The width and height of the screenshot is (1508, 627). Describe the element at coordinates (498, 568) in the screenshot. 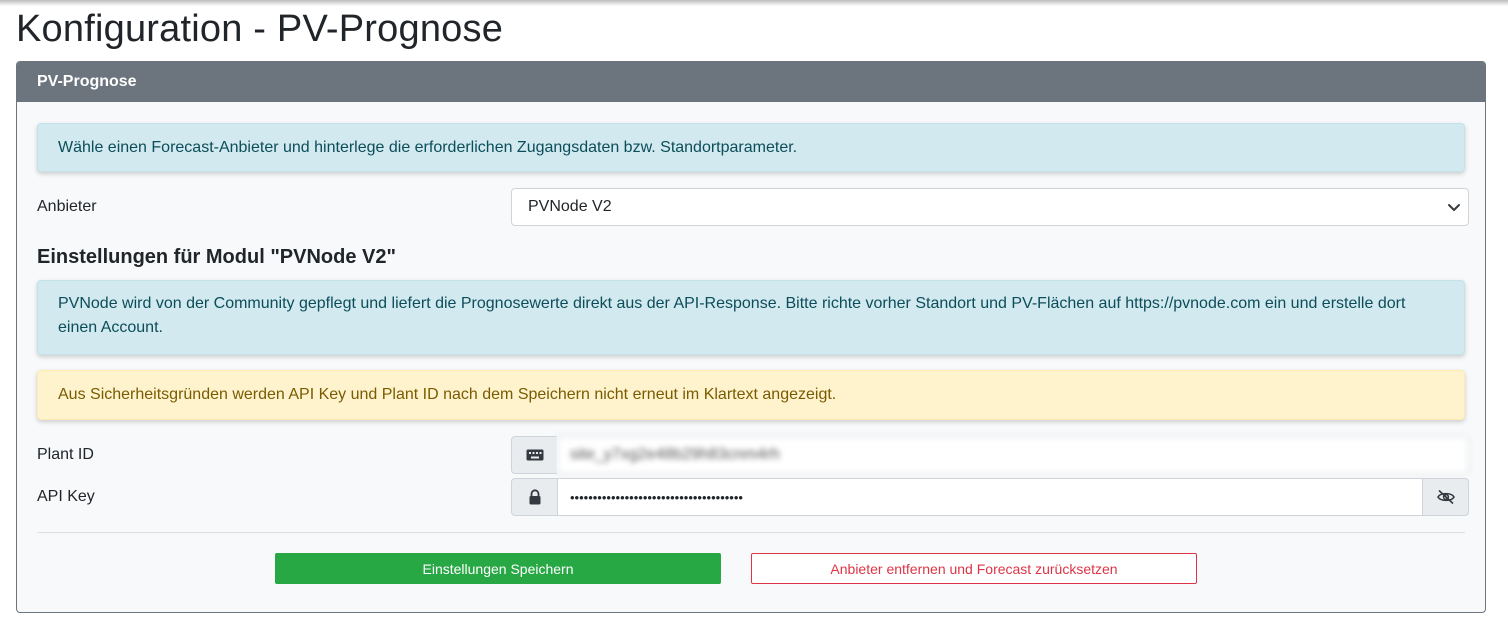

I see `save-settings-button: Einstellungen Speichern` at that location.